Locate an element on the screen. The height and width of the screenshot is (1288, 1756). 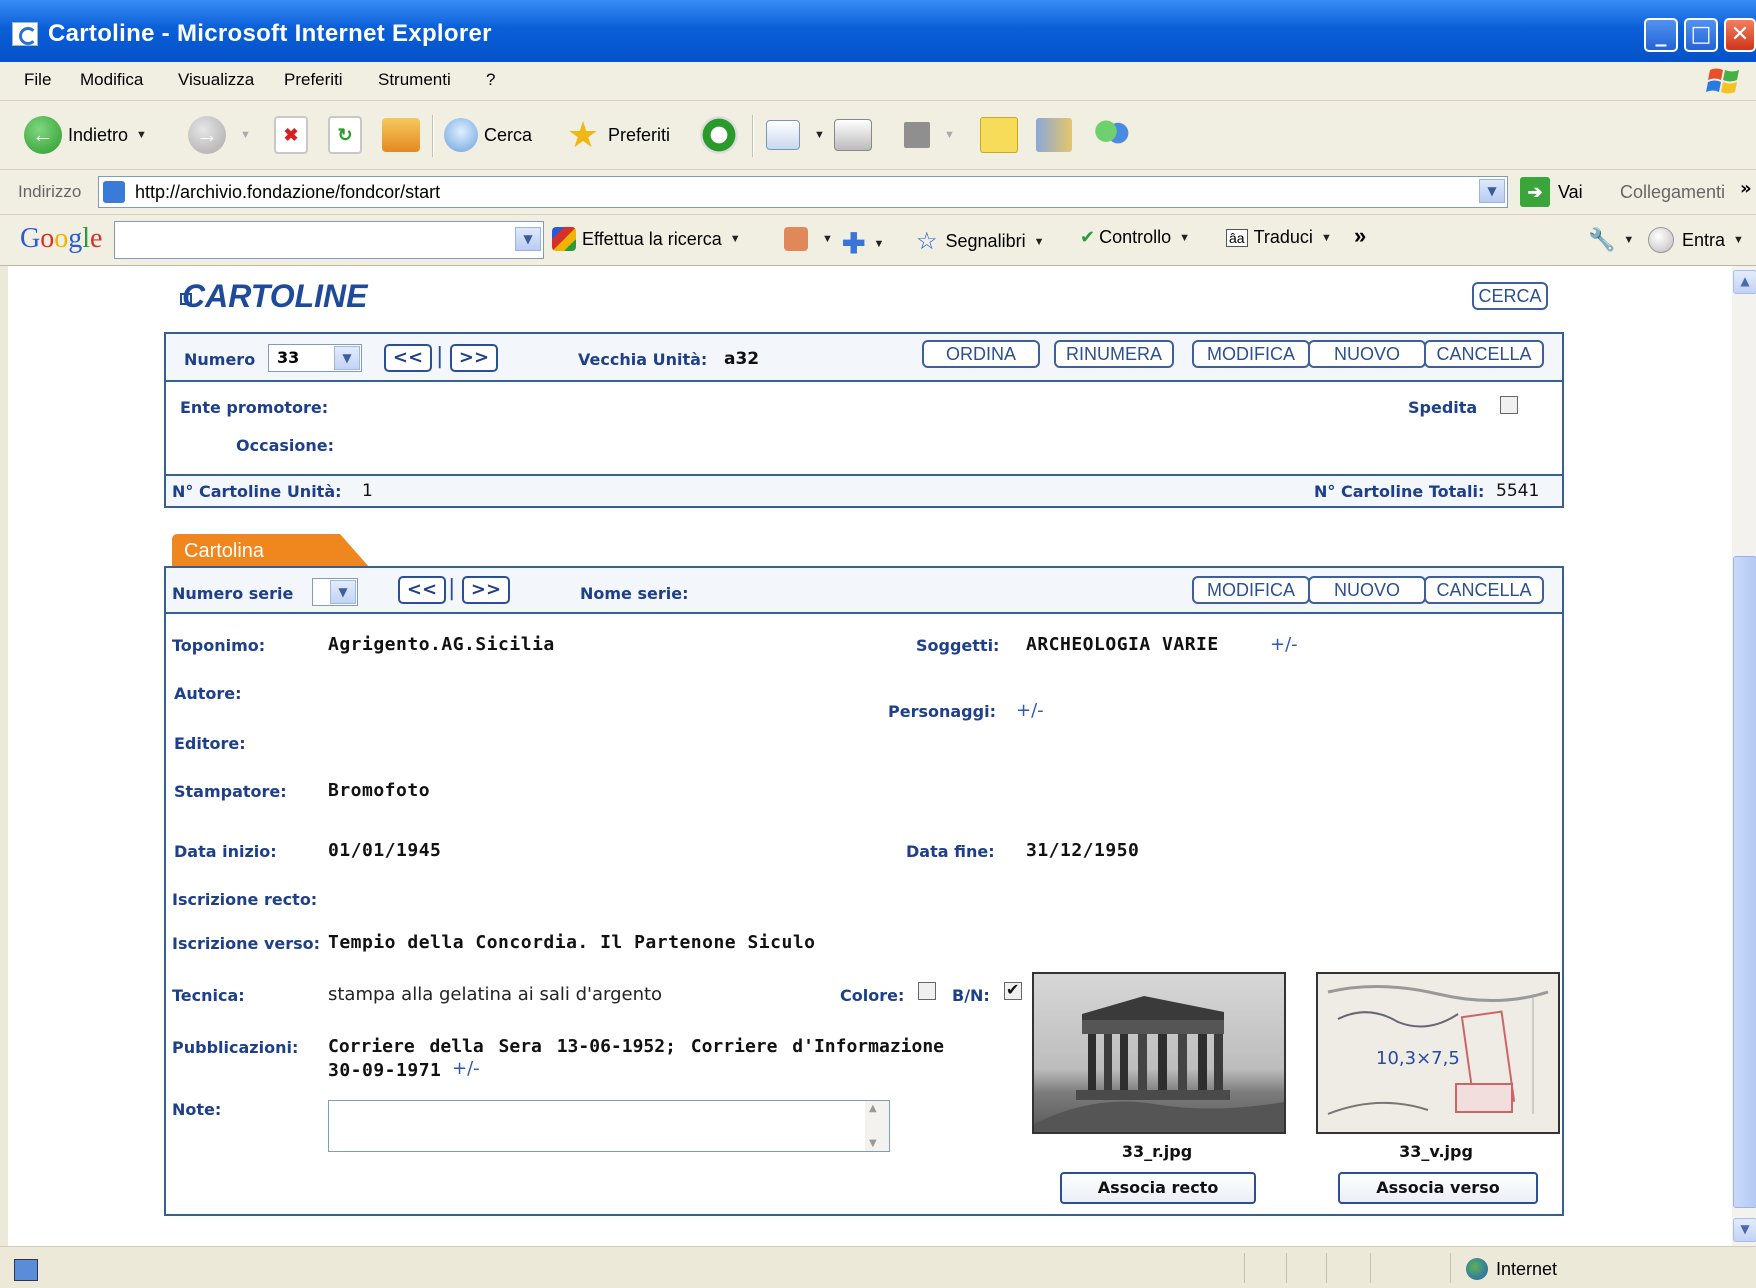
google-signin-button: Entra ▼ is located at coordinates (1696, 240).